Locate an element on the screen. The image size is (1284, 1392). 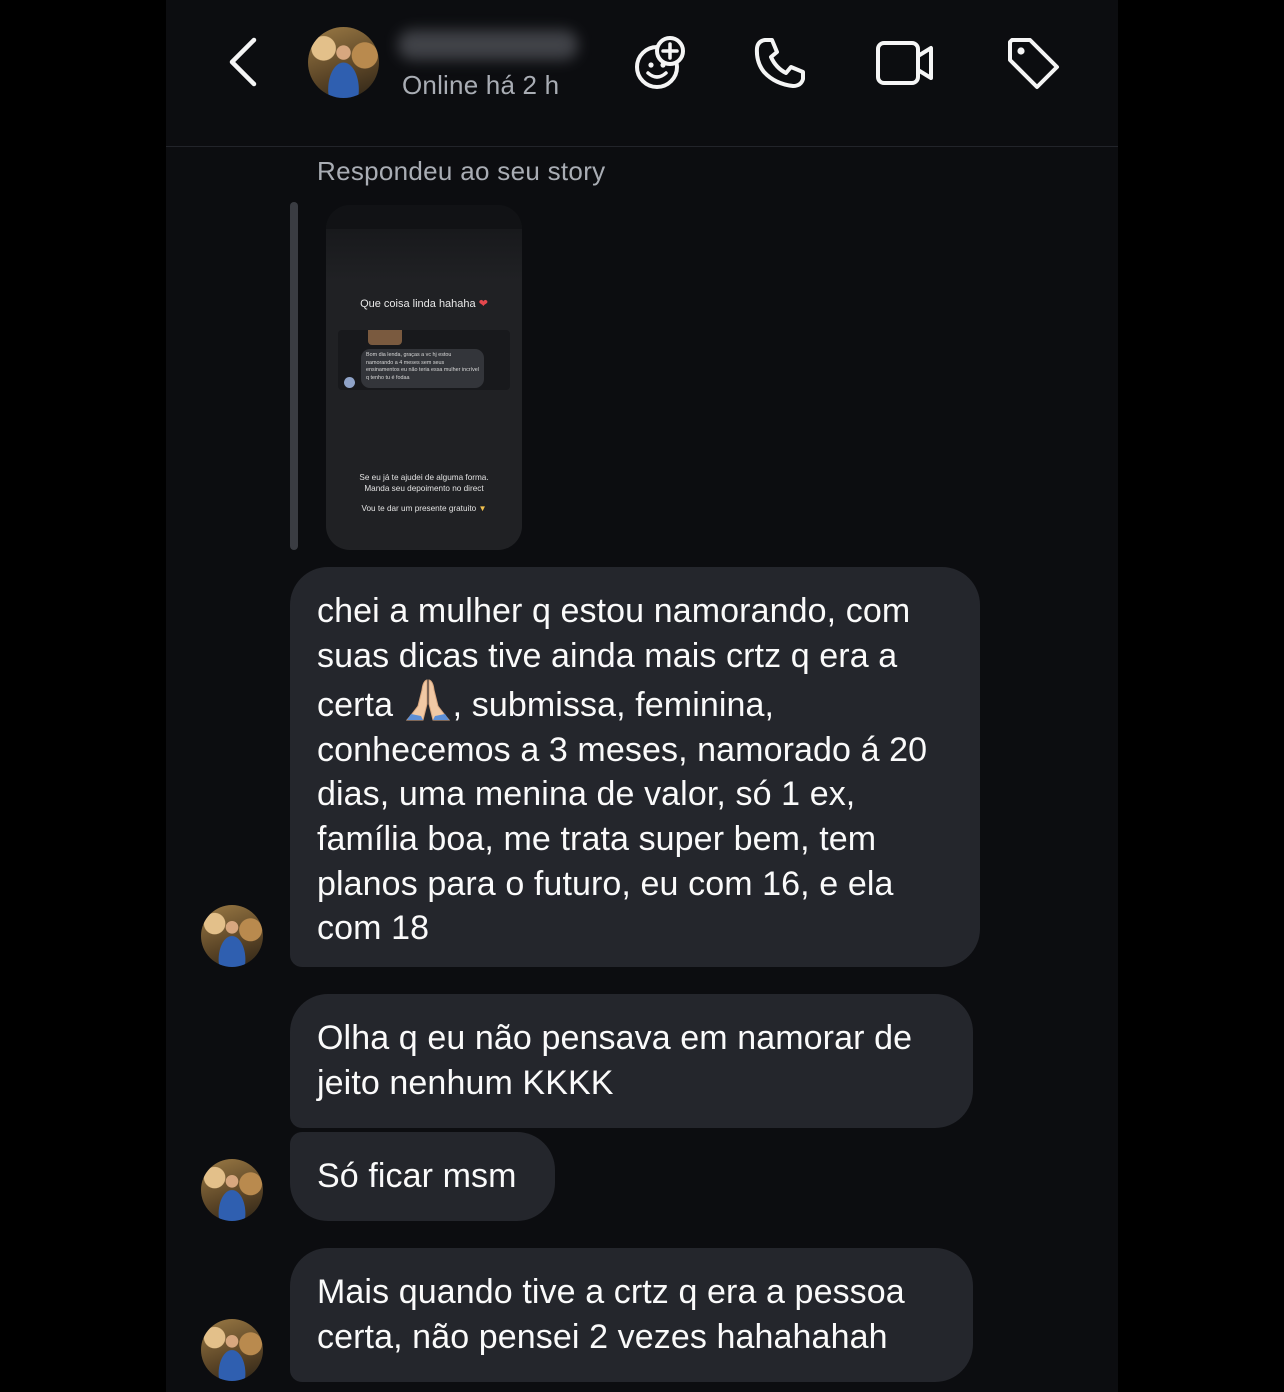
add-effect-icon is located at coordinates (660, 62).